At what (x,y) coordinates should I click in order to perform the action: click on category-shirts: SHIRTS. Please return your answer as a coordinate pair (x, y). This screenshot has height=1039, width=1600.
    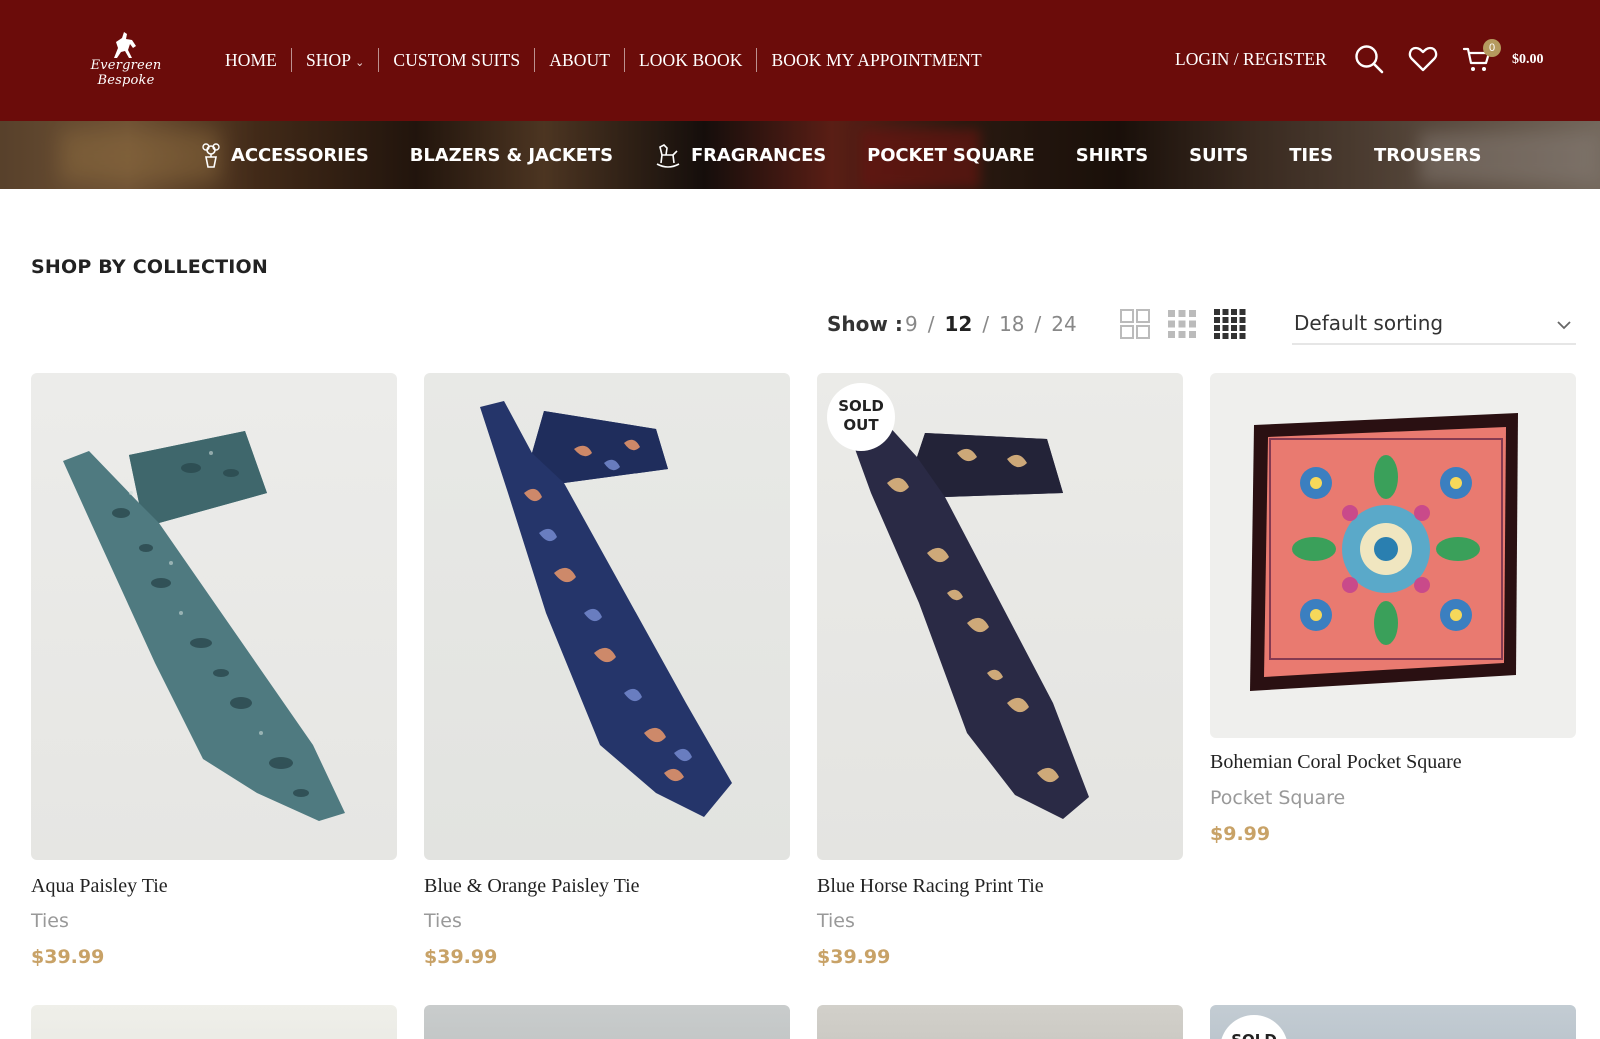
    Looking at the image, I should click on (1112, 155).